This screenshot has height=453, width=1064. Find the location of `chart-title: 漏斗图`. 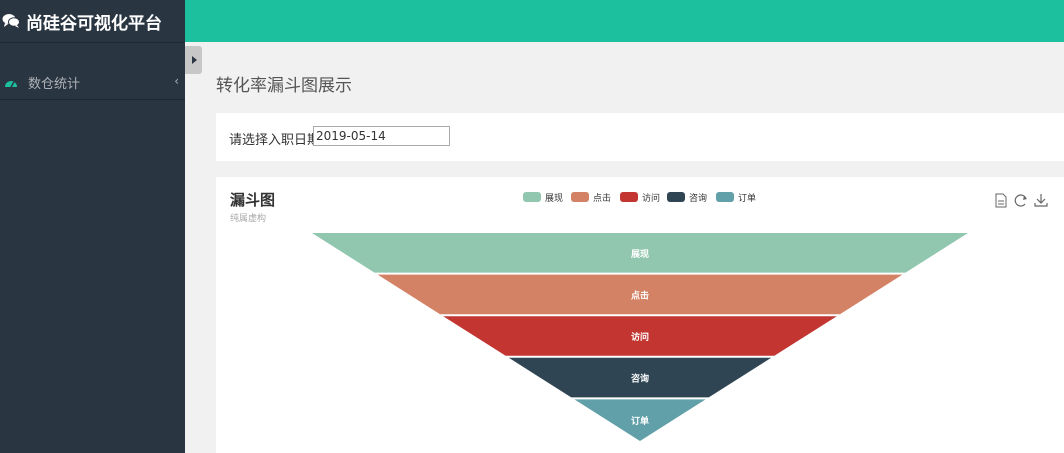

chart-title: 漏斗图 is located at coordinates (252, 200).